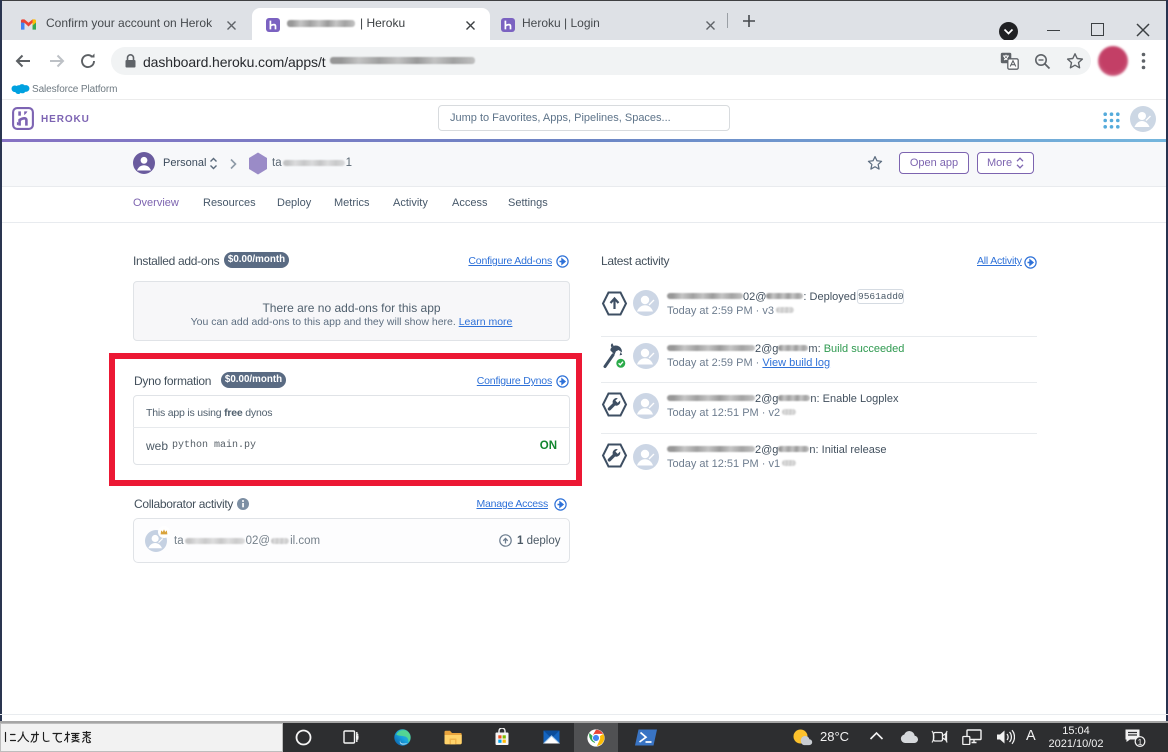 The height and width of the screenshot is (752, 1168). What do you see at coordinates (1140, 742) in the screenshot?
I see `svg-text: 1` at bounding box center [1140, 742].